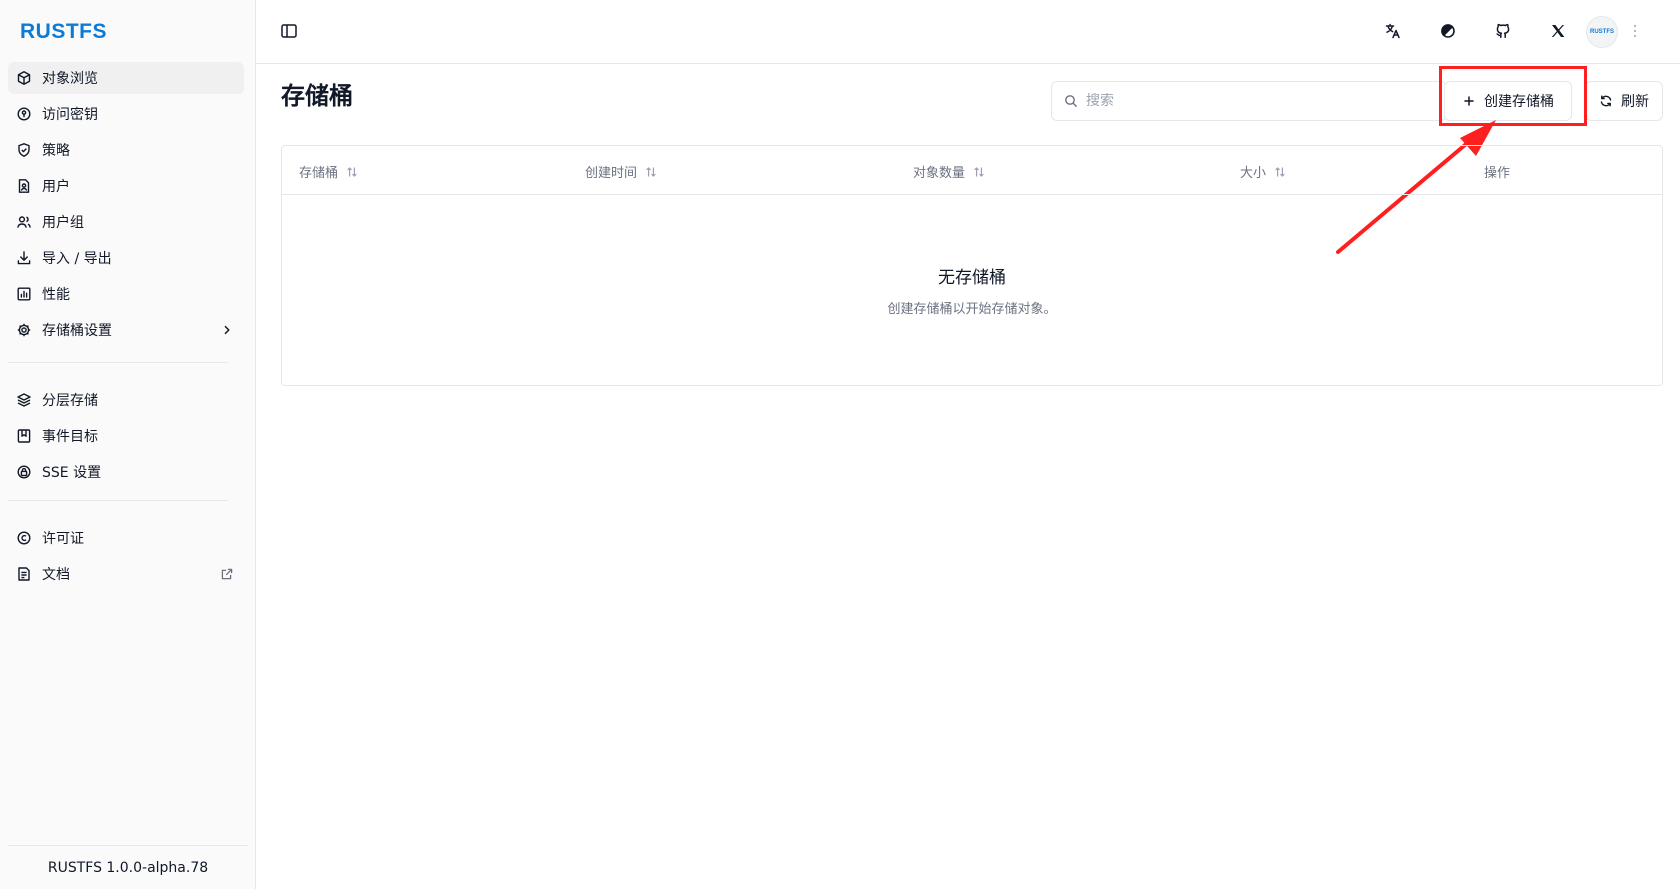  I want to click on sidebar-item-performance: 性能, so click(126, 294).